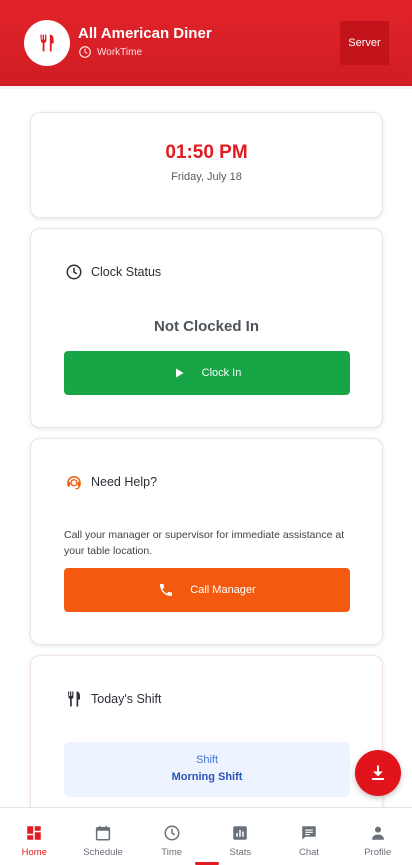  I want to click on shift-name: Morning Shift, so click(207, 777).